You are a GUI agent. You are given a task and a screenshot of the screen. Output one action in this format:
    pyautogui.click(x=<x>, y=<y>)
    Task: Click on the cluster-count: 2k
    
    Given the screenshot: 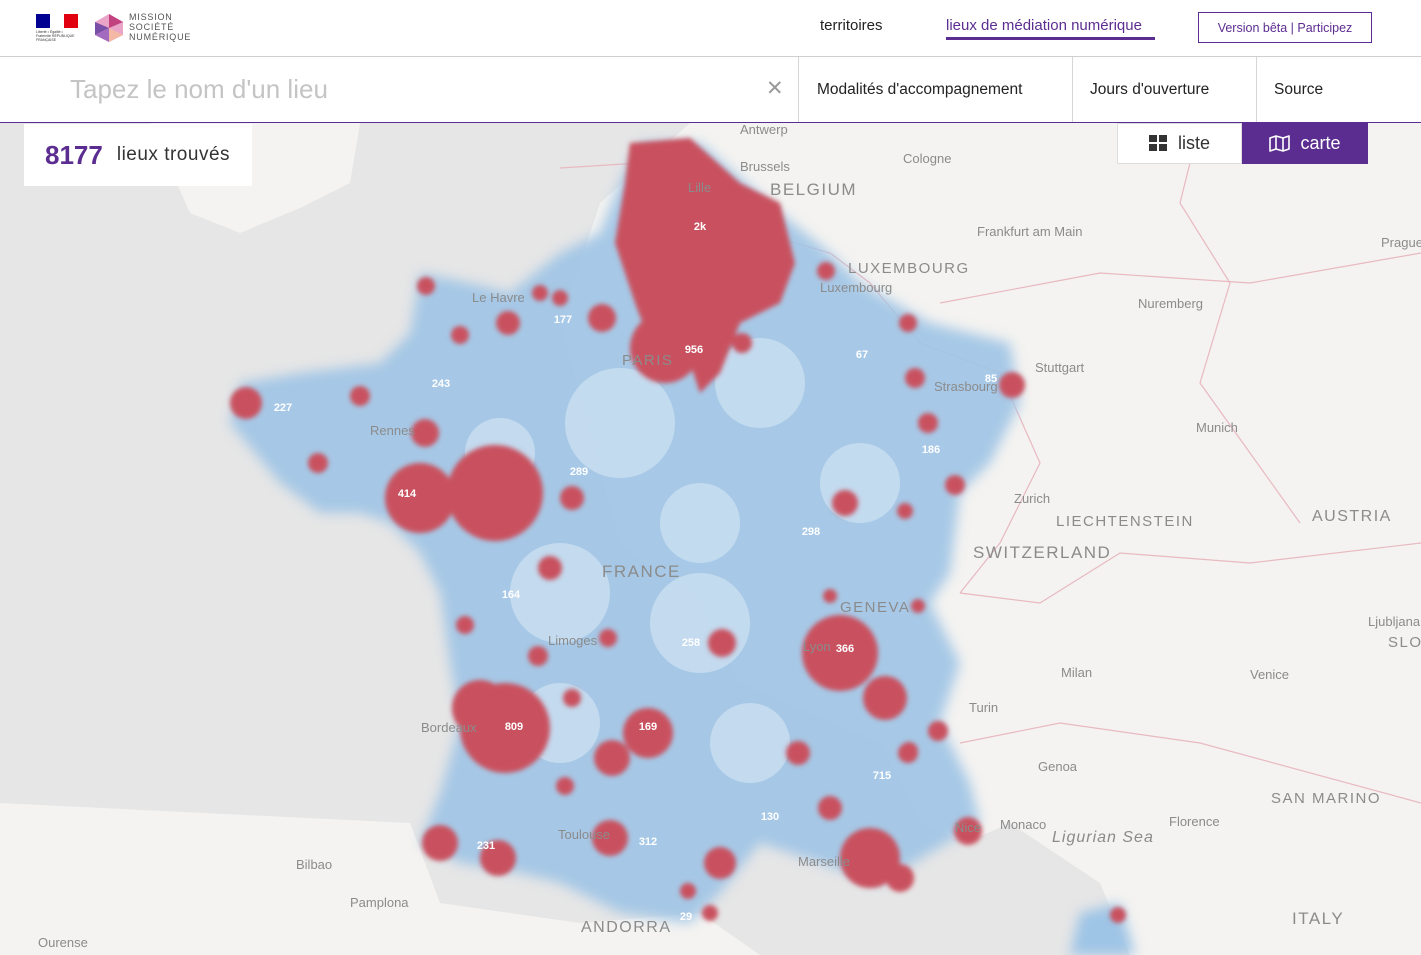 What is the action you would take?
    pyautogui.click(x=700, y=227)
    